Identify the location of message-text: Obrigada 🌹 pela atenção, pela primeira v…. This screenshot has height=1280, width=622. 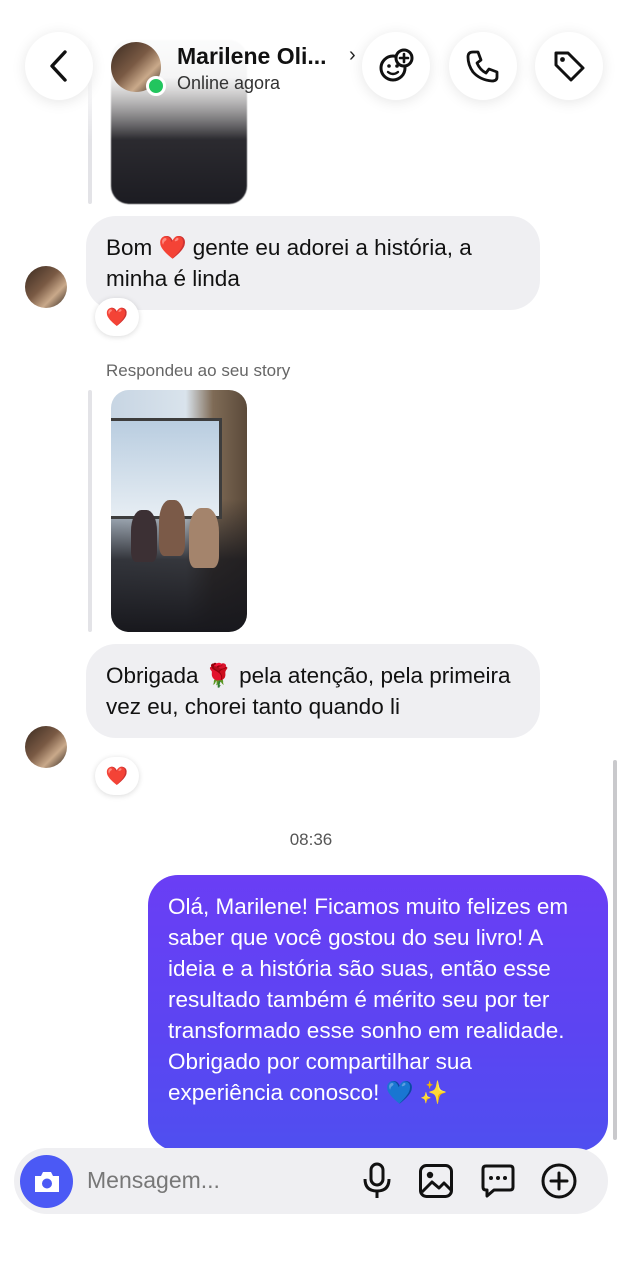
(308, 691).